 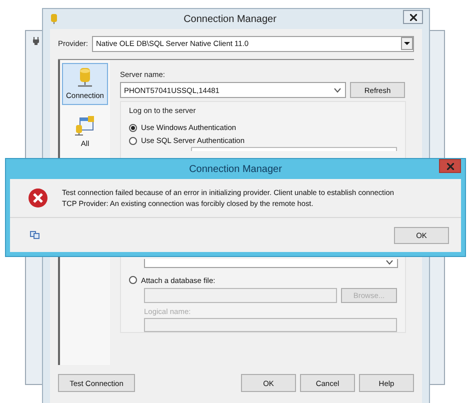 What do you see at coordinates (35, 235) in the screenshot?
I see `copy-icon` at bounding box center [35, 235].